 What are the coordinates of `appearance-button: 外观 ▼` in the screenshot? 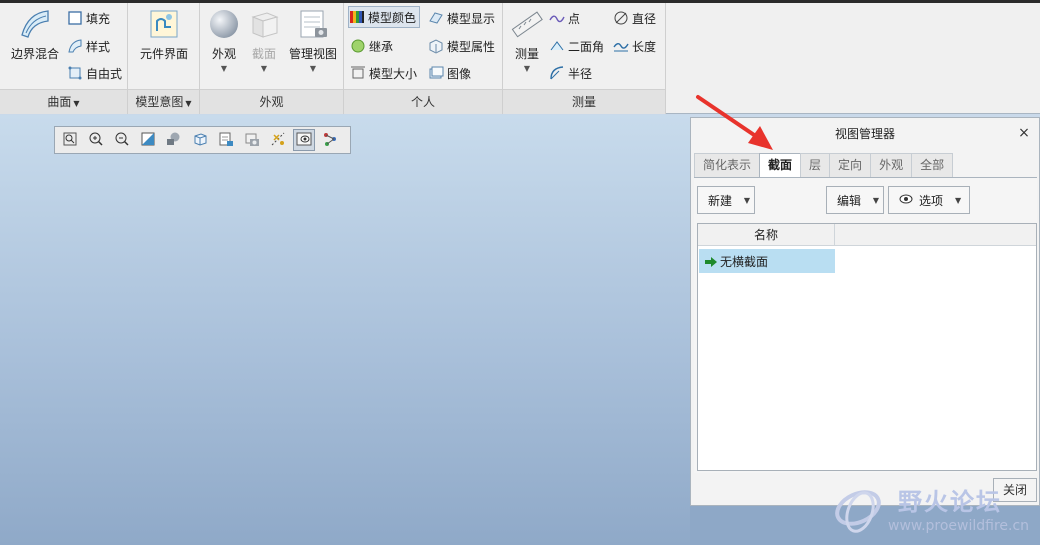 It's located at (224, 40).